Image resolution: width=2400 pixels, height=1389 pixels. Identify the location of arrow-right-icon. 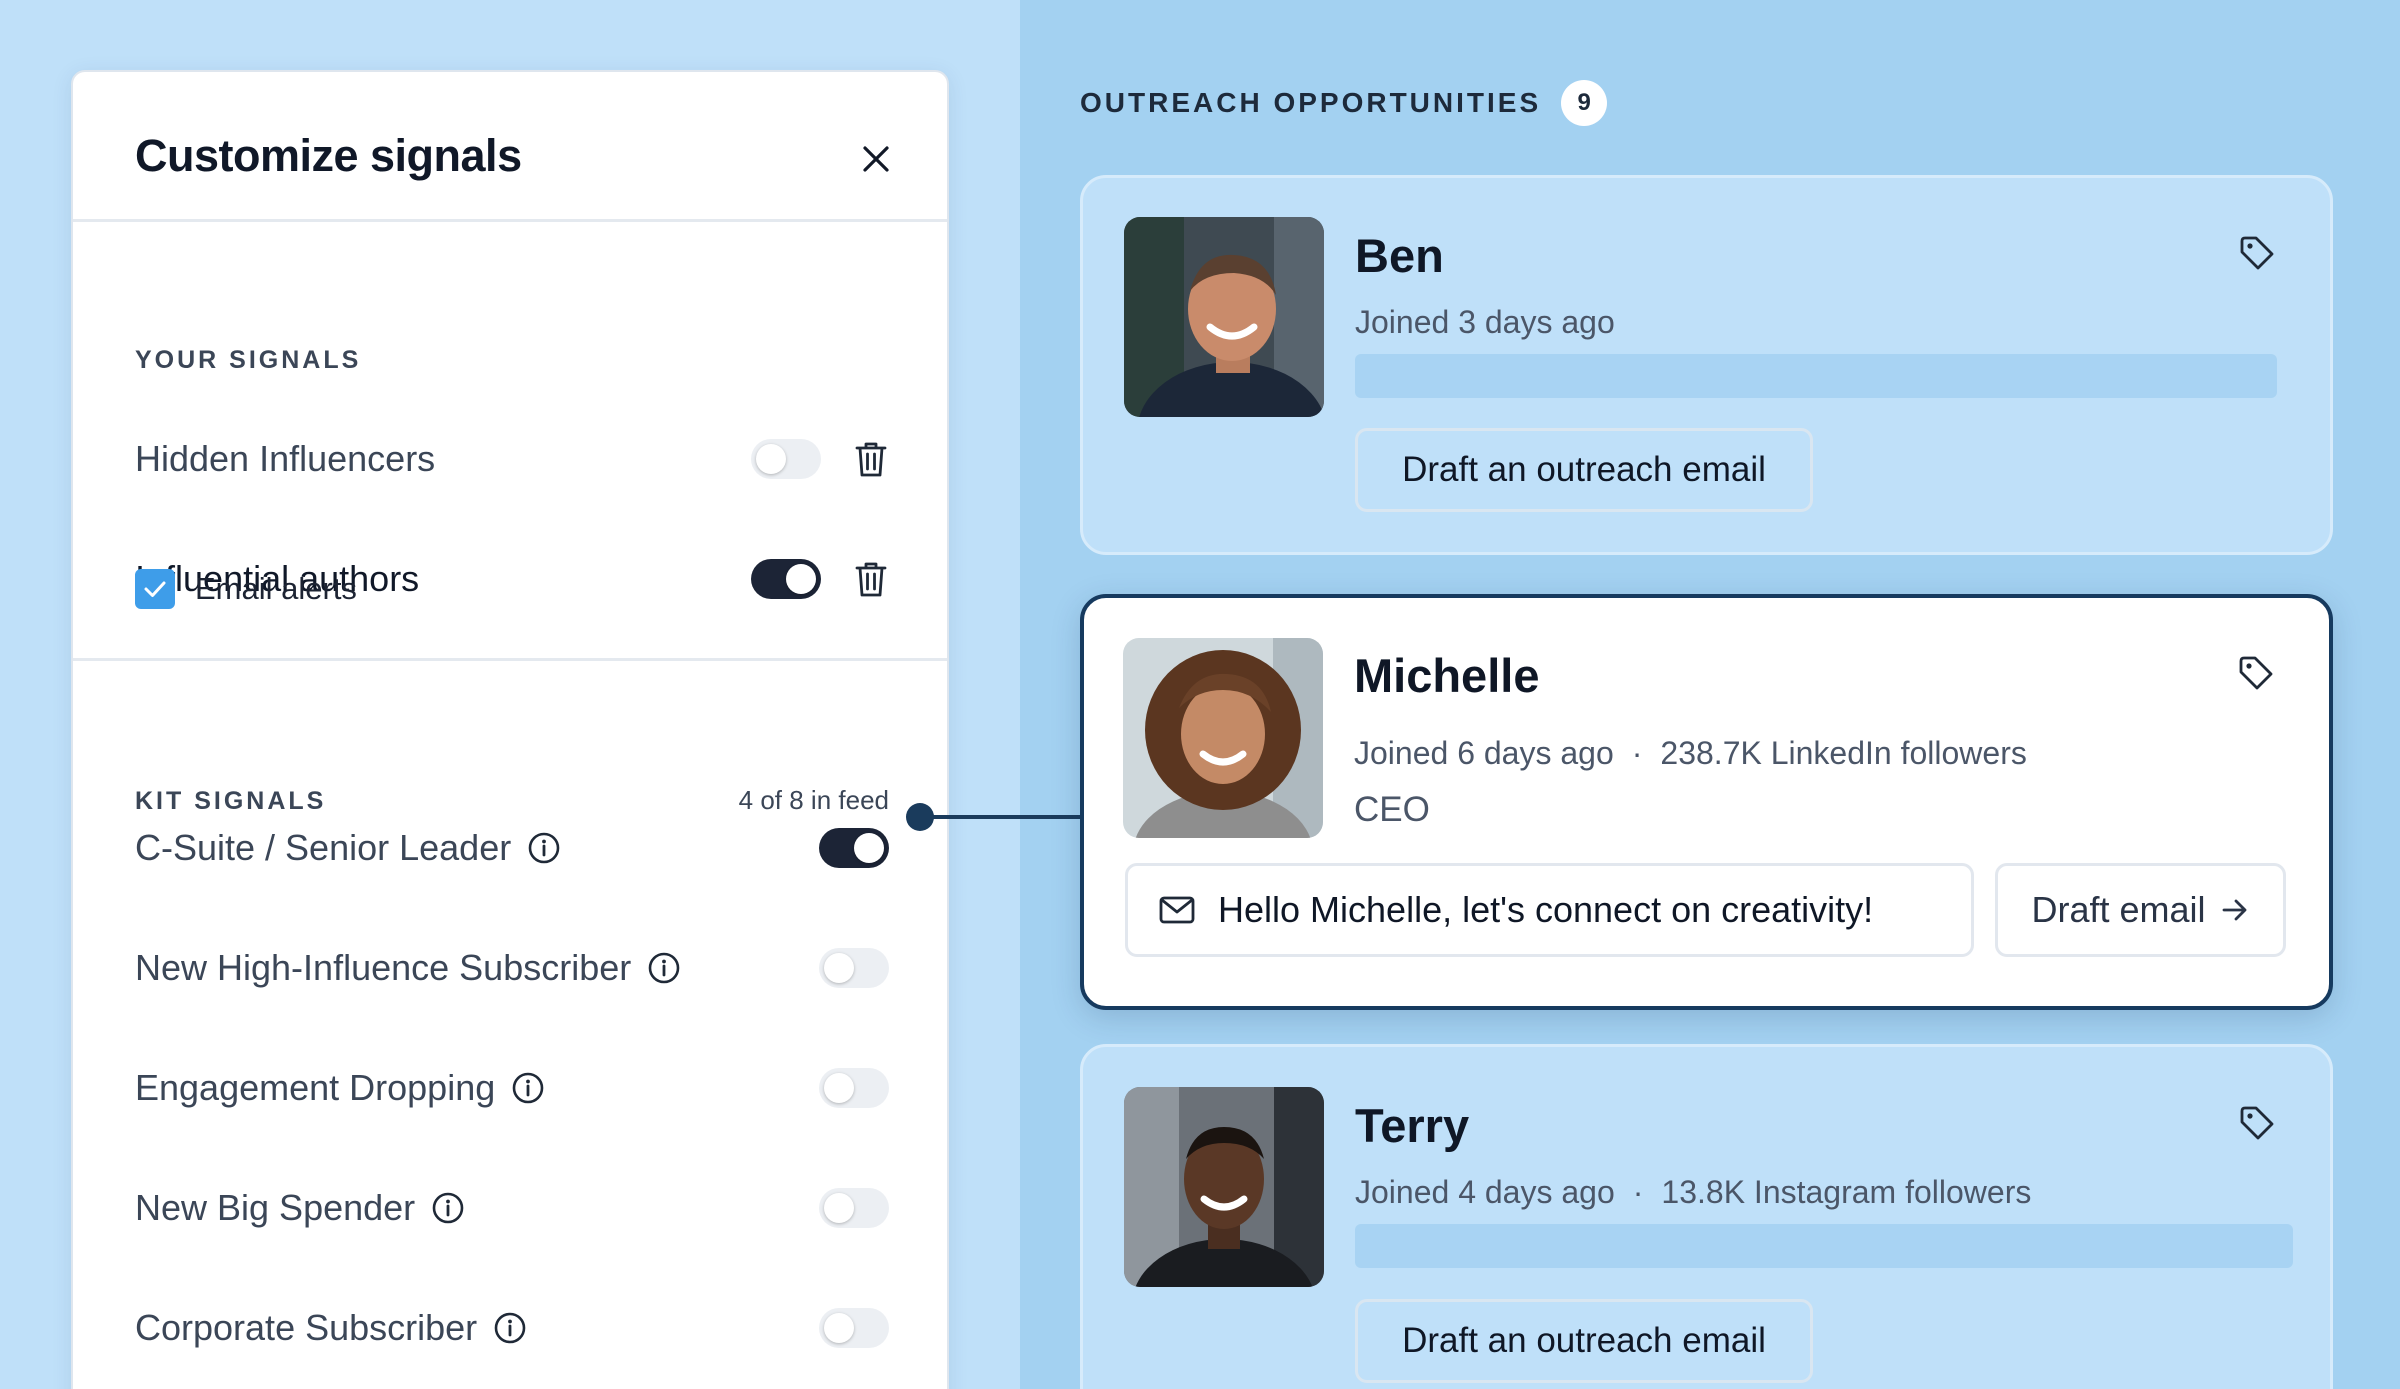
(2235, 910).